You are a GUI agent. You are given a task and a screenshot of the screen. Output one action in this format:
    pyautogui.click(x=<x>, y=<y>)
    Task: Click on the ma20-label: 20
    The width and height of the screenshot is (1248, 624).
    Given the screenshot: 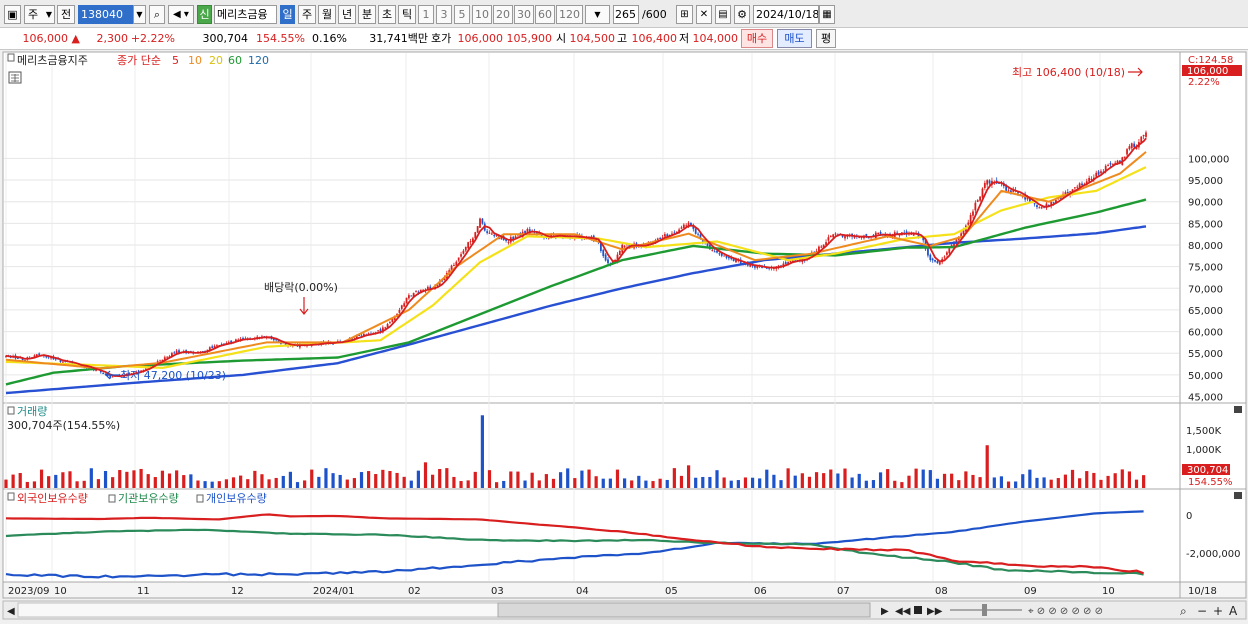 What is the action you would take?
    pyautogui.click(x=216, y=60)
    